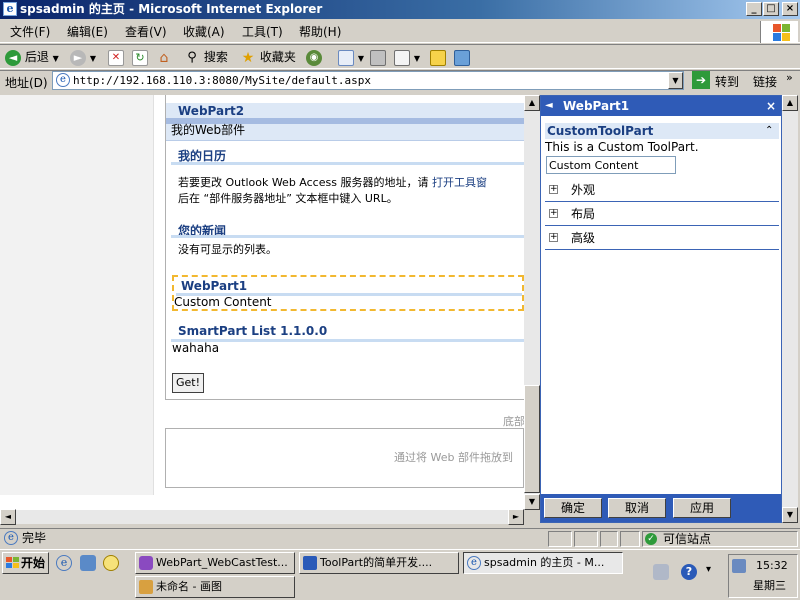  Describe the element at coordinates (637, 508) in the screenshot. I see `cancel-button: 取消` at that location.